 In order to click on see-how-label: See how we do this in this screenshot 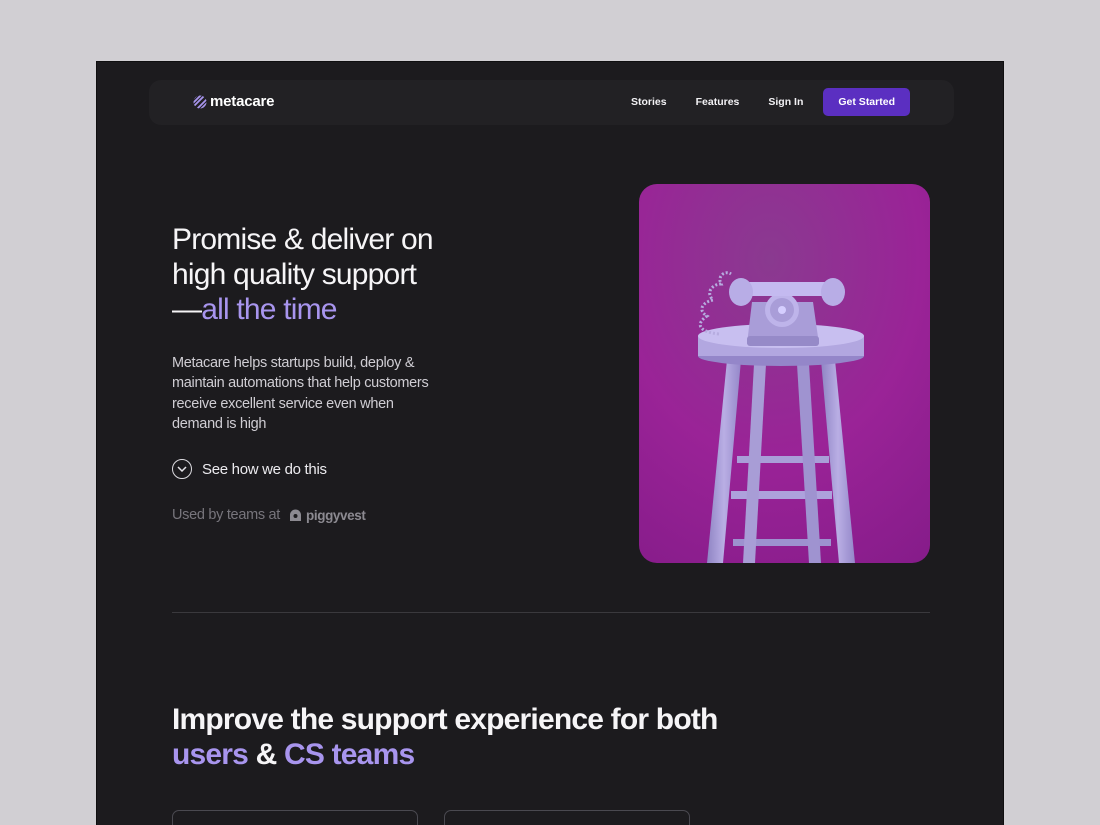, I will do `click(264, 469)`.